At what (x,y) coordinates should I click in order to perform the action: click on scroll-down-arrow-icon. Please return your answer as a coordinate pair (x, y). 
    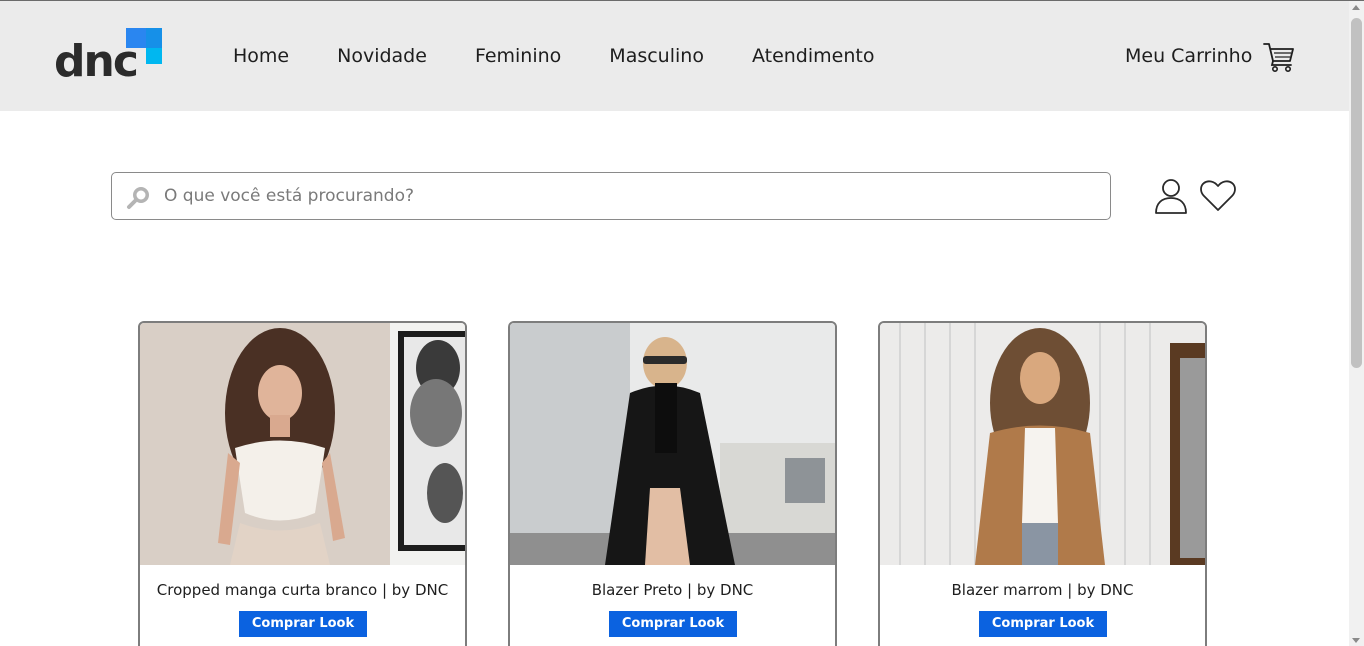
    Looking at the image, I should click on (1356, 640).